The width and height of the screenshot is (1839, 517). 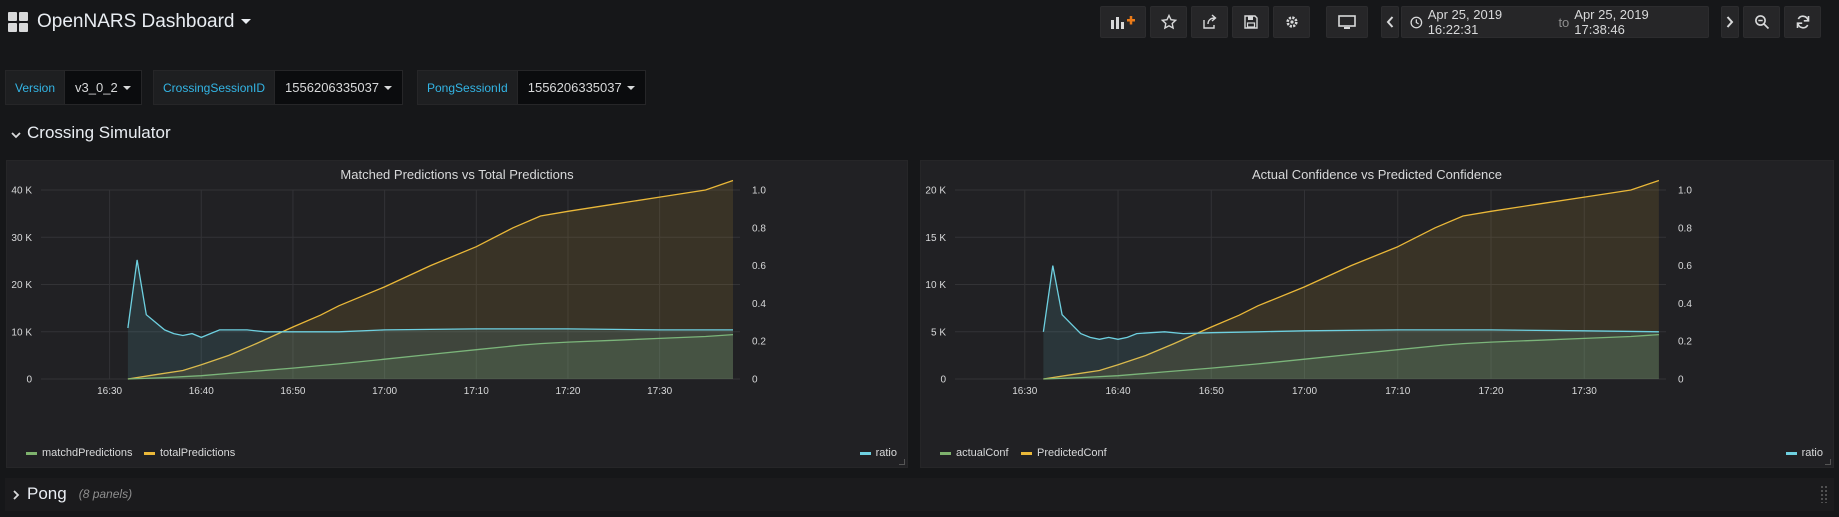 I want to click on share-button, so click(x=1209, y=22).